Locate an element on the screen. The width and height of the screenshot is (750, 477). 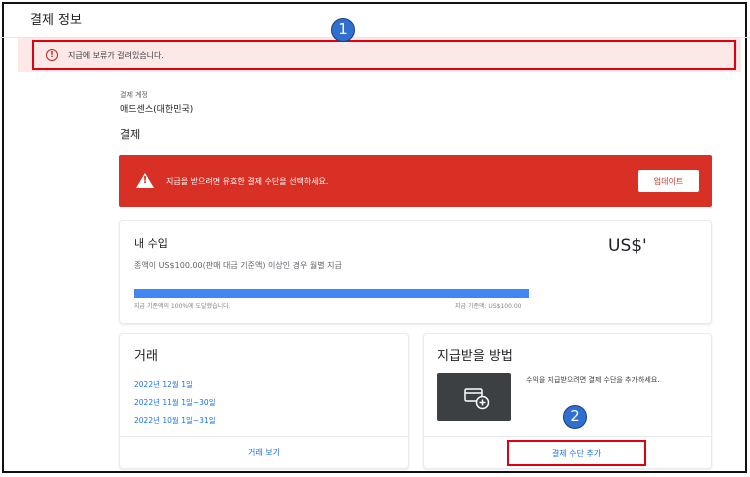
earnings-title: 내 수입 is located at coordinates (151, 243).